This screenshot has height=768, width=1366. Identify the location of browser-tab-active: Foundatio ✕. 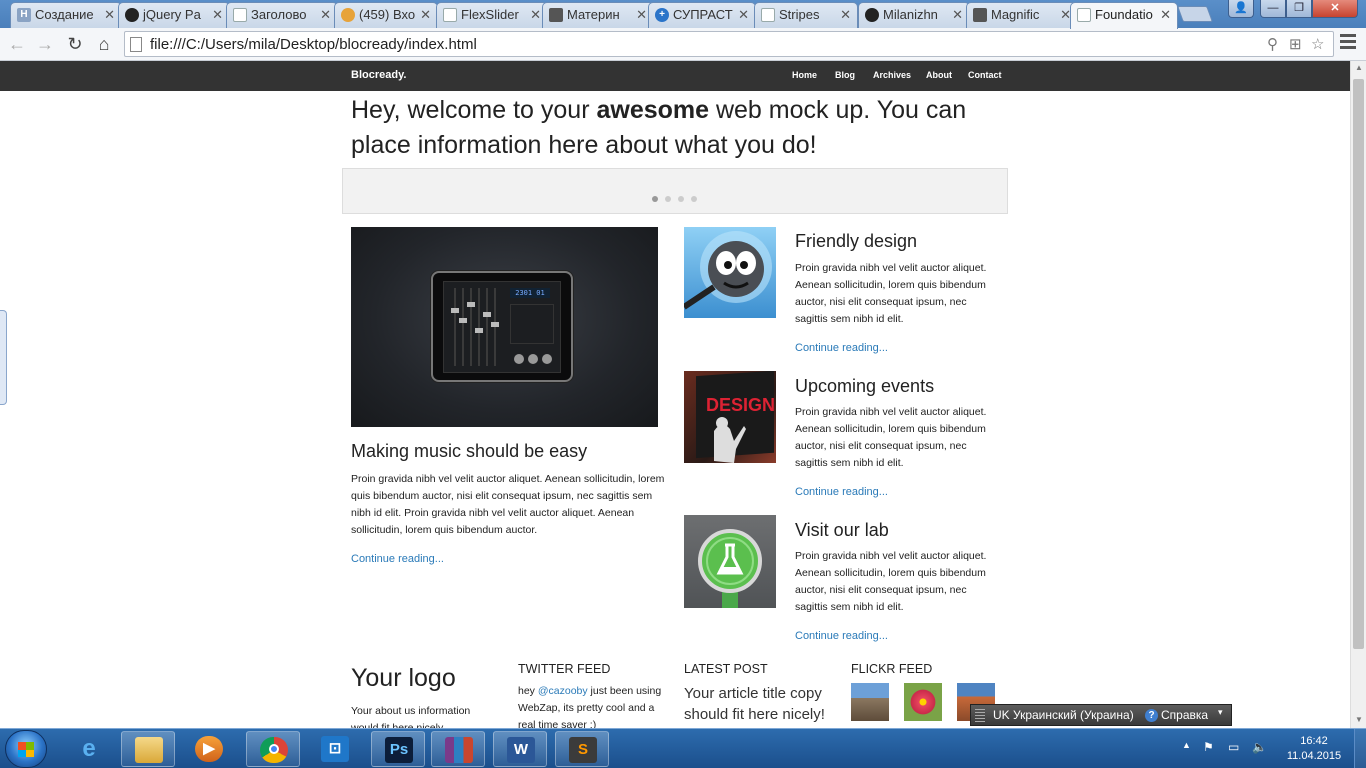
(1124, 15).